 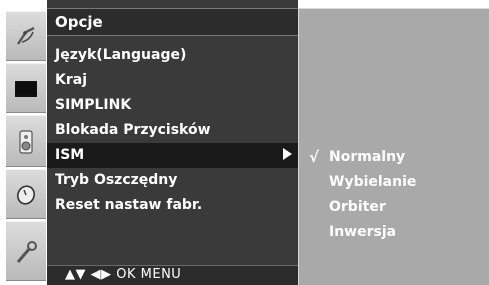 I want to click on submenu-item-inversion: Inwersja, so click(x=394, y=232).